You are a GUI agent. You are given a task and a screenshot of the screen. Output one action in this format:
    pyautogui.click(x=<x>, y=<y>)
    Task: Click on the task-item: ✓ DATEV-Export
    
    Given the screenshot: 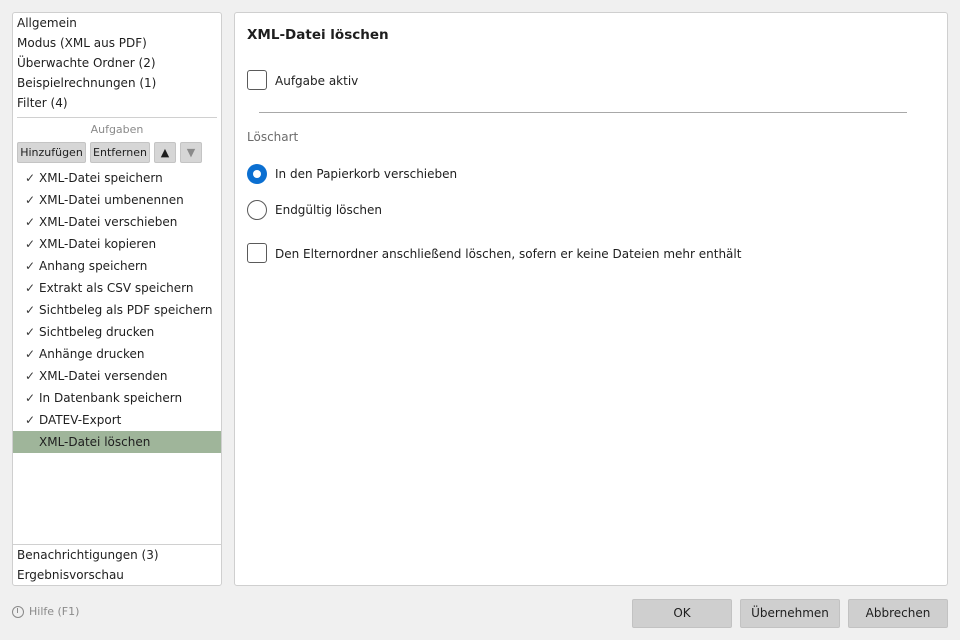 What is the action you would take?
    pyautogui.click(x=117, y=420)
    